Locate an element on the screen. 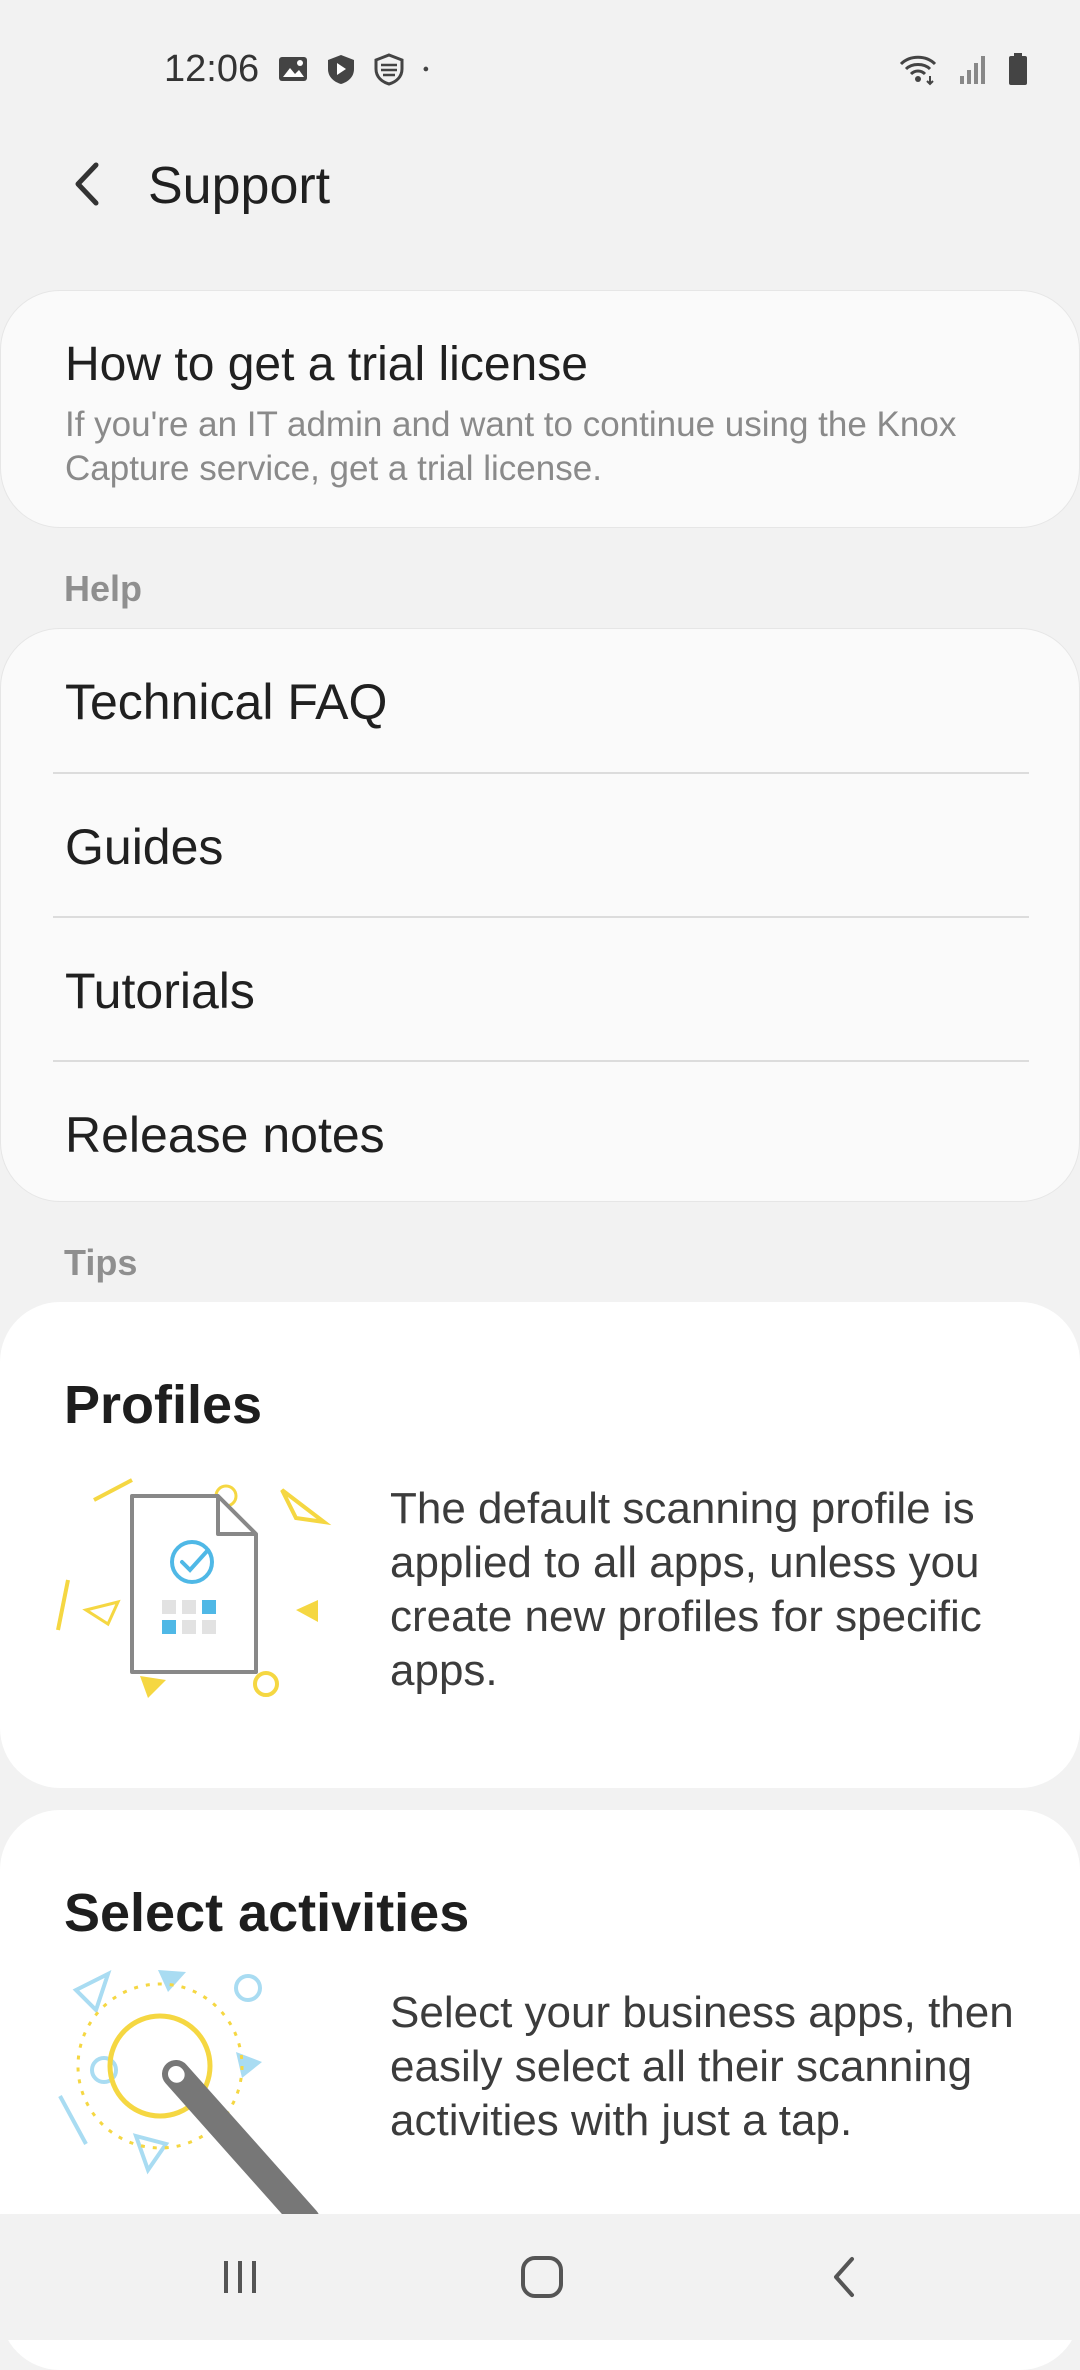 Image resolution: width=1080 pixels, height=2370 pixels. help-item-release-notes: Release notes is located at coordinates (540, 1134).